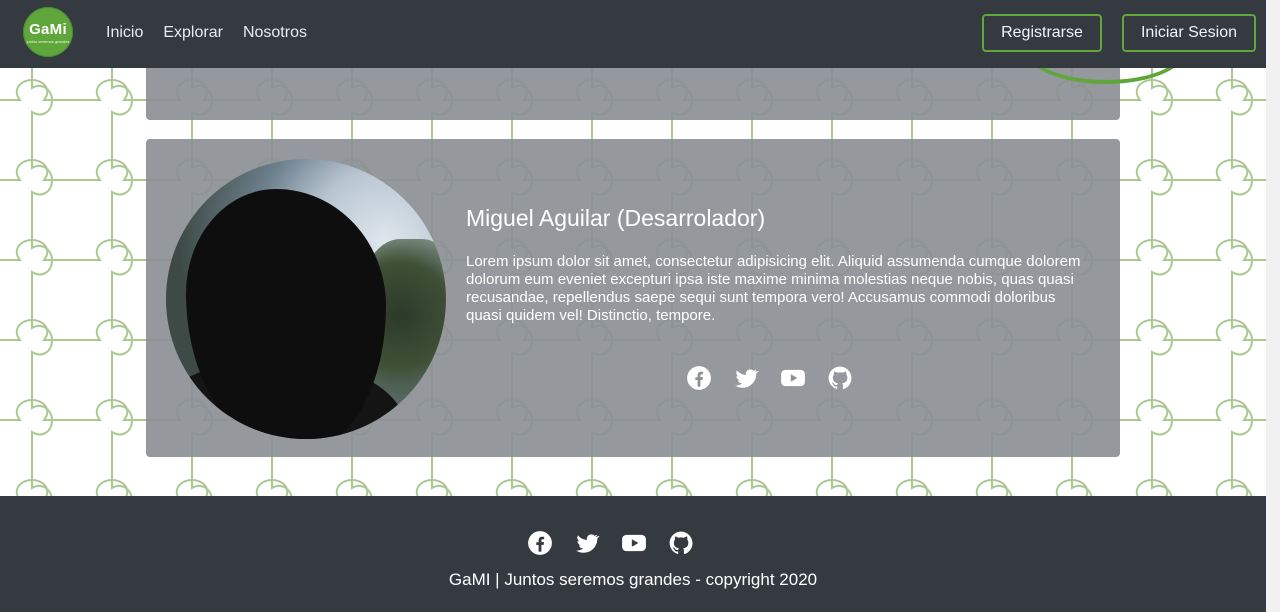 The width and height of the screenshot is (1280, 612). I want to click on register-button: Registrarse, so click(1042, 33).